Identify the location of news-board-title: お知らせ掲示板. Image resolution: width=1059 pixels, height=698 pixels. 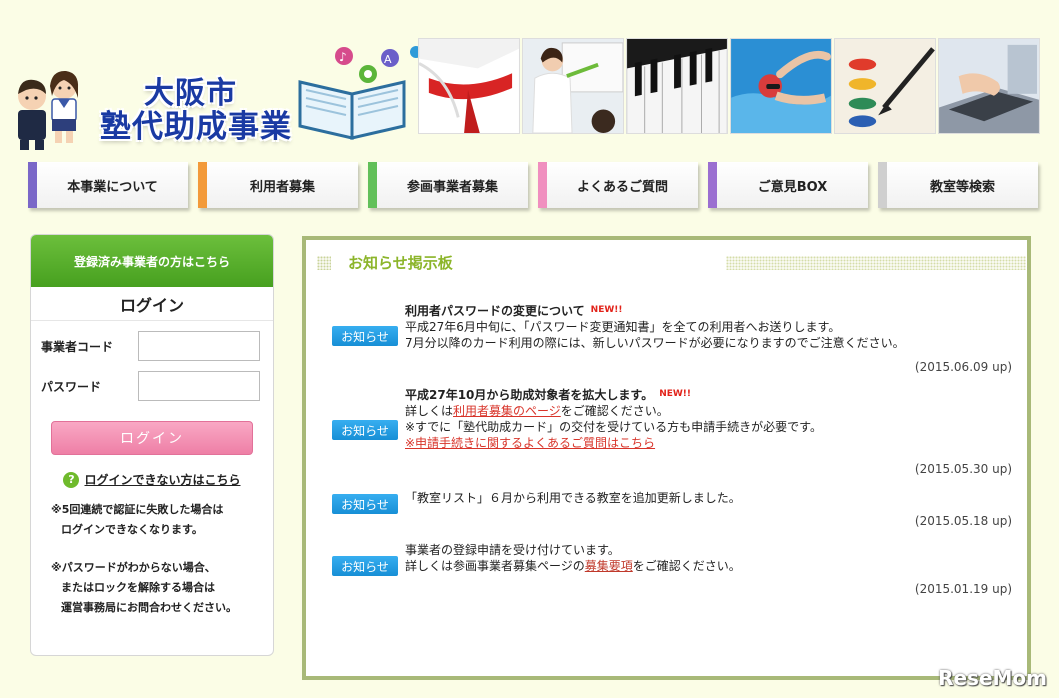
(400, 263).